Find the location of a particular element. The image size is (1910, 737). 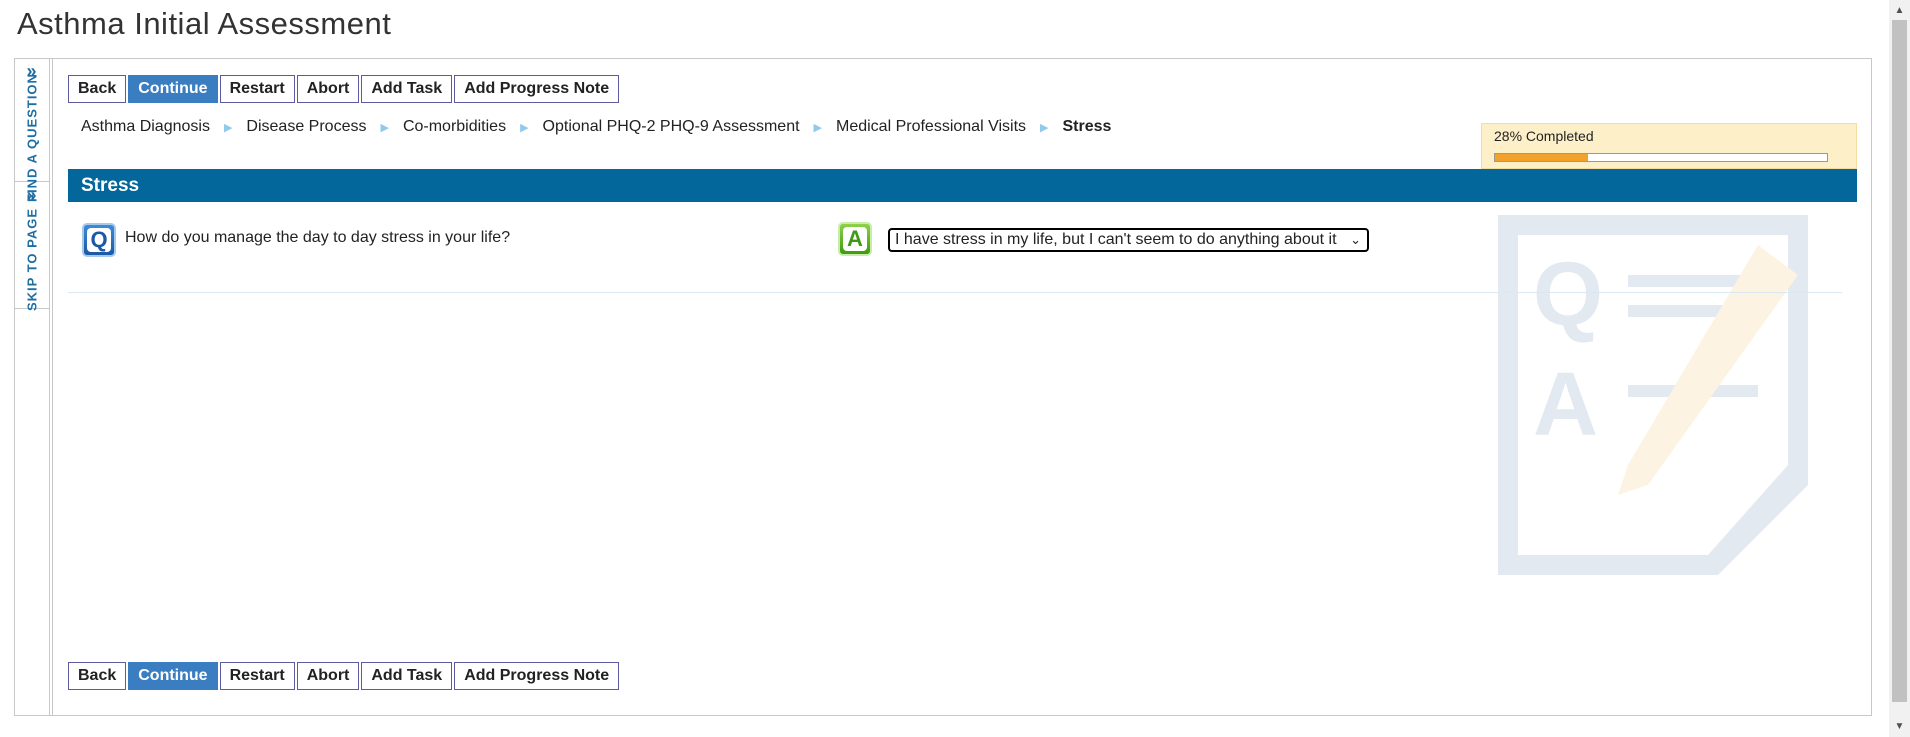

breadcrumb-co-morbidities: Co-morbidities is located at coordinates (454, 127).